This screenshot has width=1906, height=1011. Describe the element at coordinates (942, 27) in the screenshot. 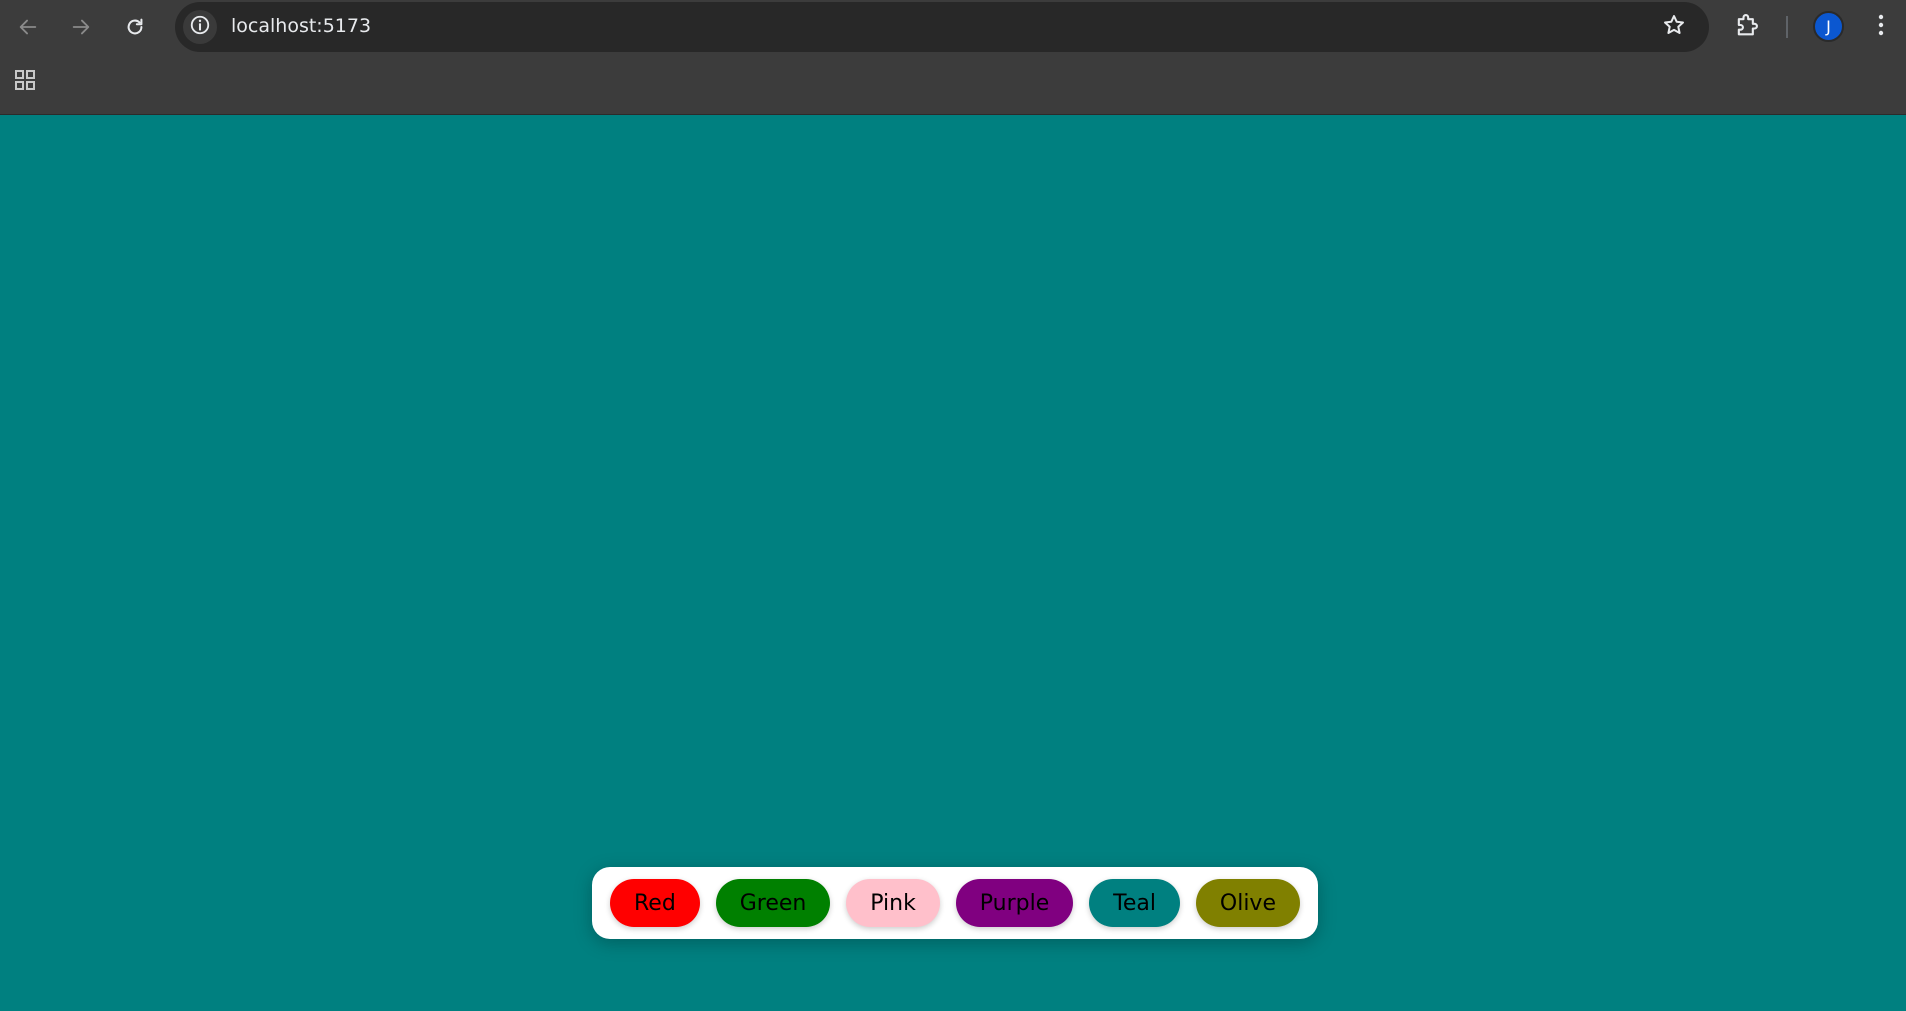

I see `address-bar: localhost:5173` at that location.